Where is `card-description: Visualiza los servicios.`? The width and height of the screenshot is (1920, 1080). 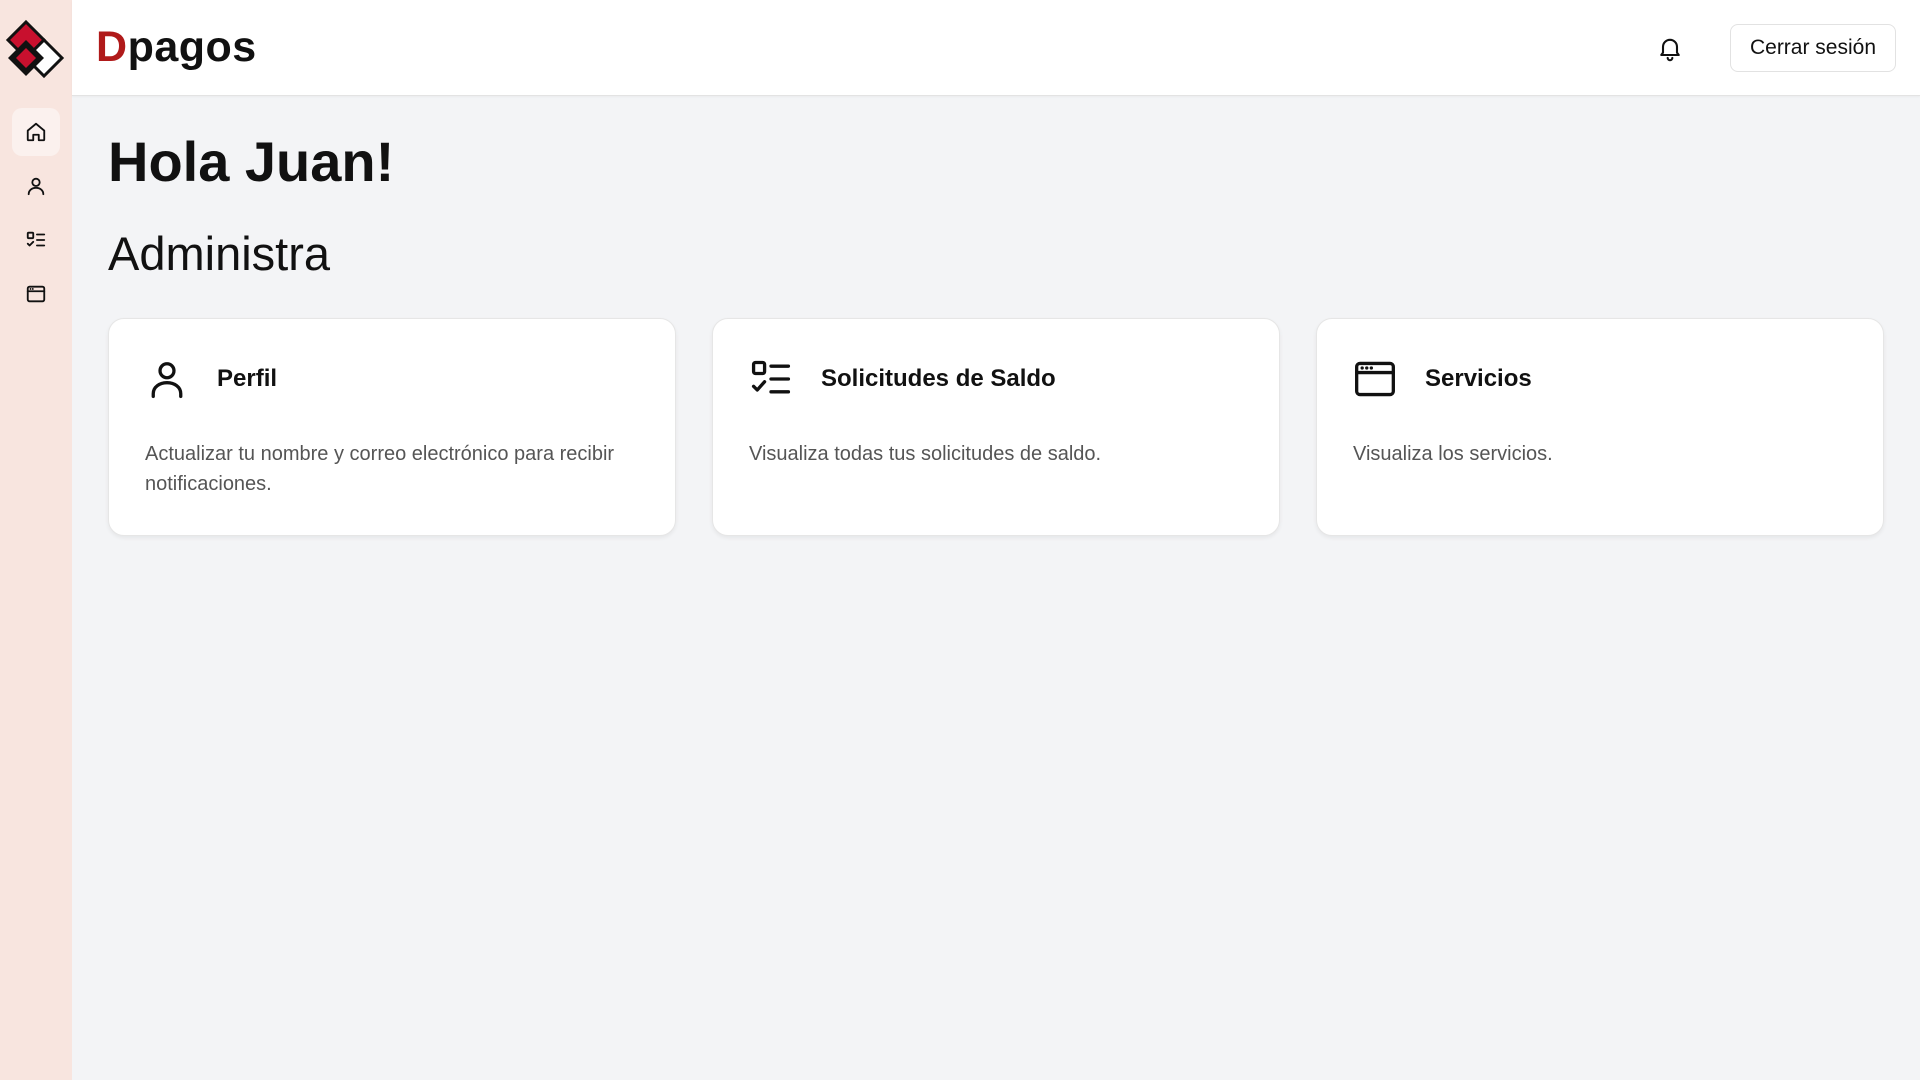
card-description: Visualiza los servicios. is located at coordinates (1453, 454).